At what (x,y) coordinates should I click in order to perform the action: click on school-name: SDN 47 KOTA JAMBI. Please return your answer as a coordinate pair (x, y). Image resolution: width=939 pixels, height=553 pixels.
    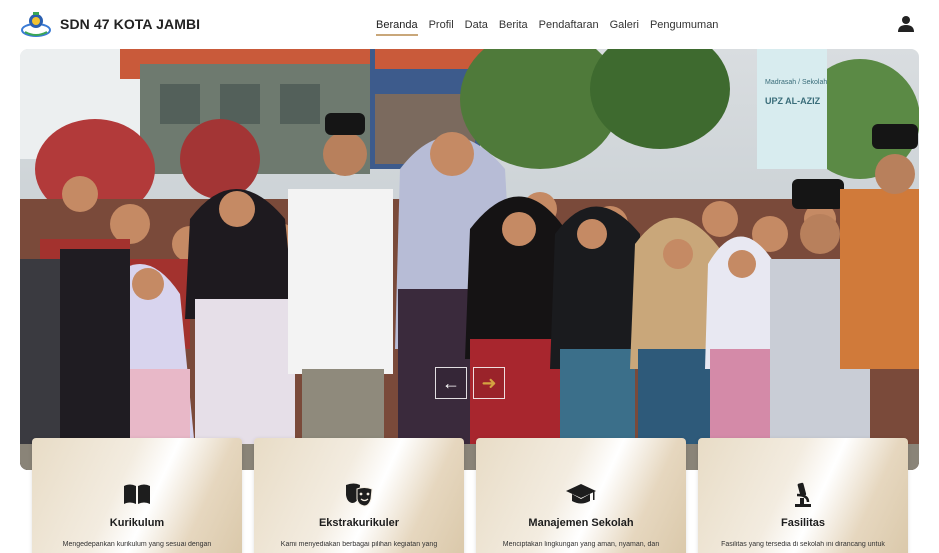
    Looking at the image, I should click on (130, 24).